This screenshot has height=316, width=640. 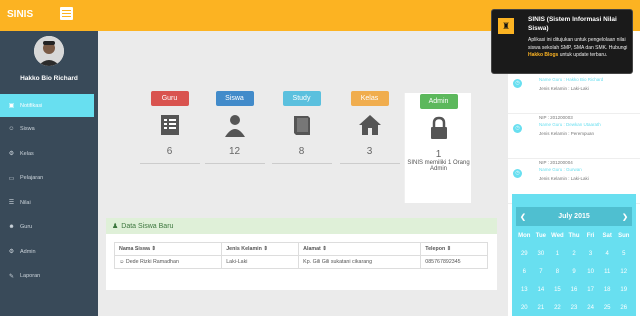 I want to click on stat-siswa-button: Siswa, so click(x=234, y=98).